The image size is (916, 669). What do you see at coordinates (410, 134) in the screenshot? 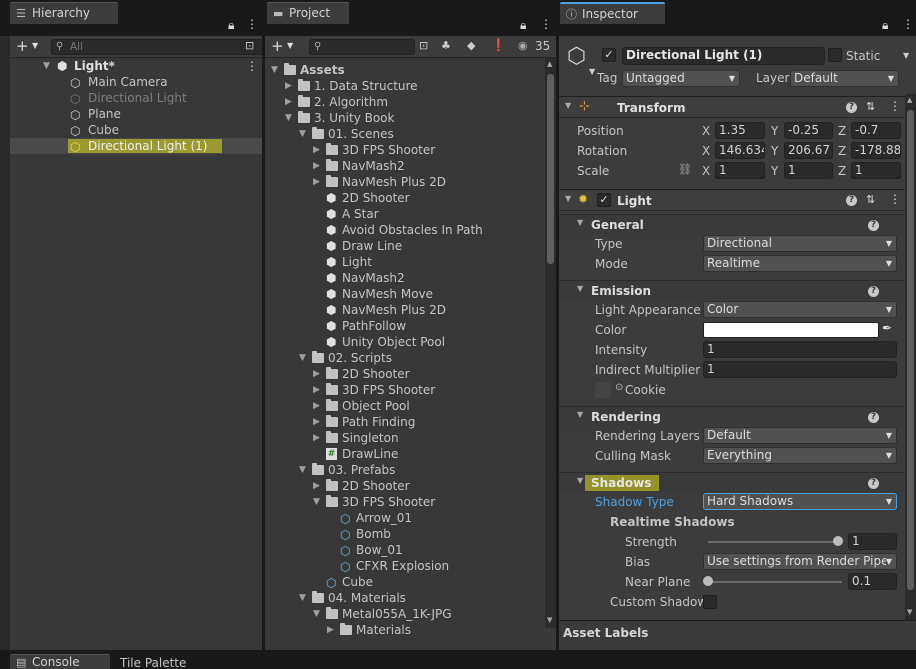
I see `project-folder-row: ▼ 01. Scenes` at bounding box center [410, 134].